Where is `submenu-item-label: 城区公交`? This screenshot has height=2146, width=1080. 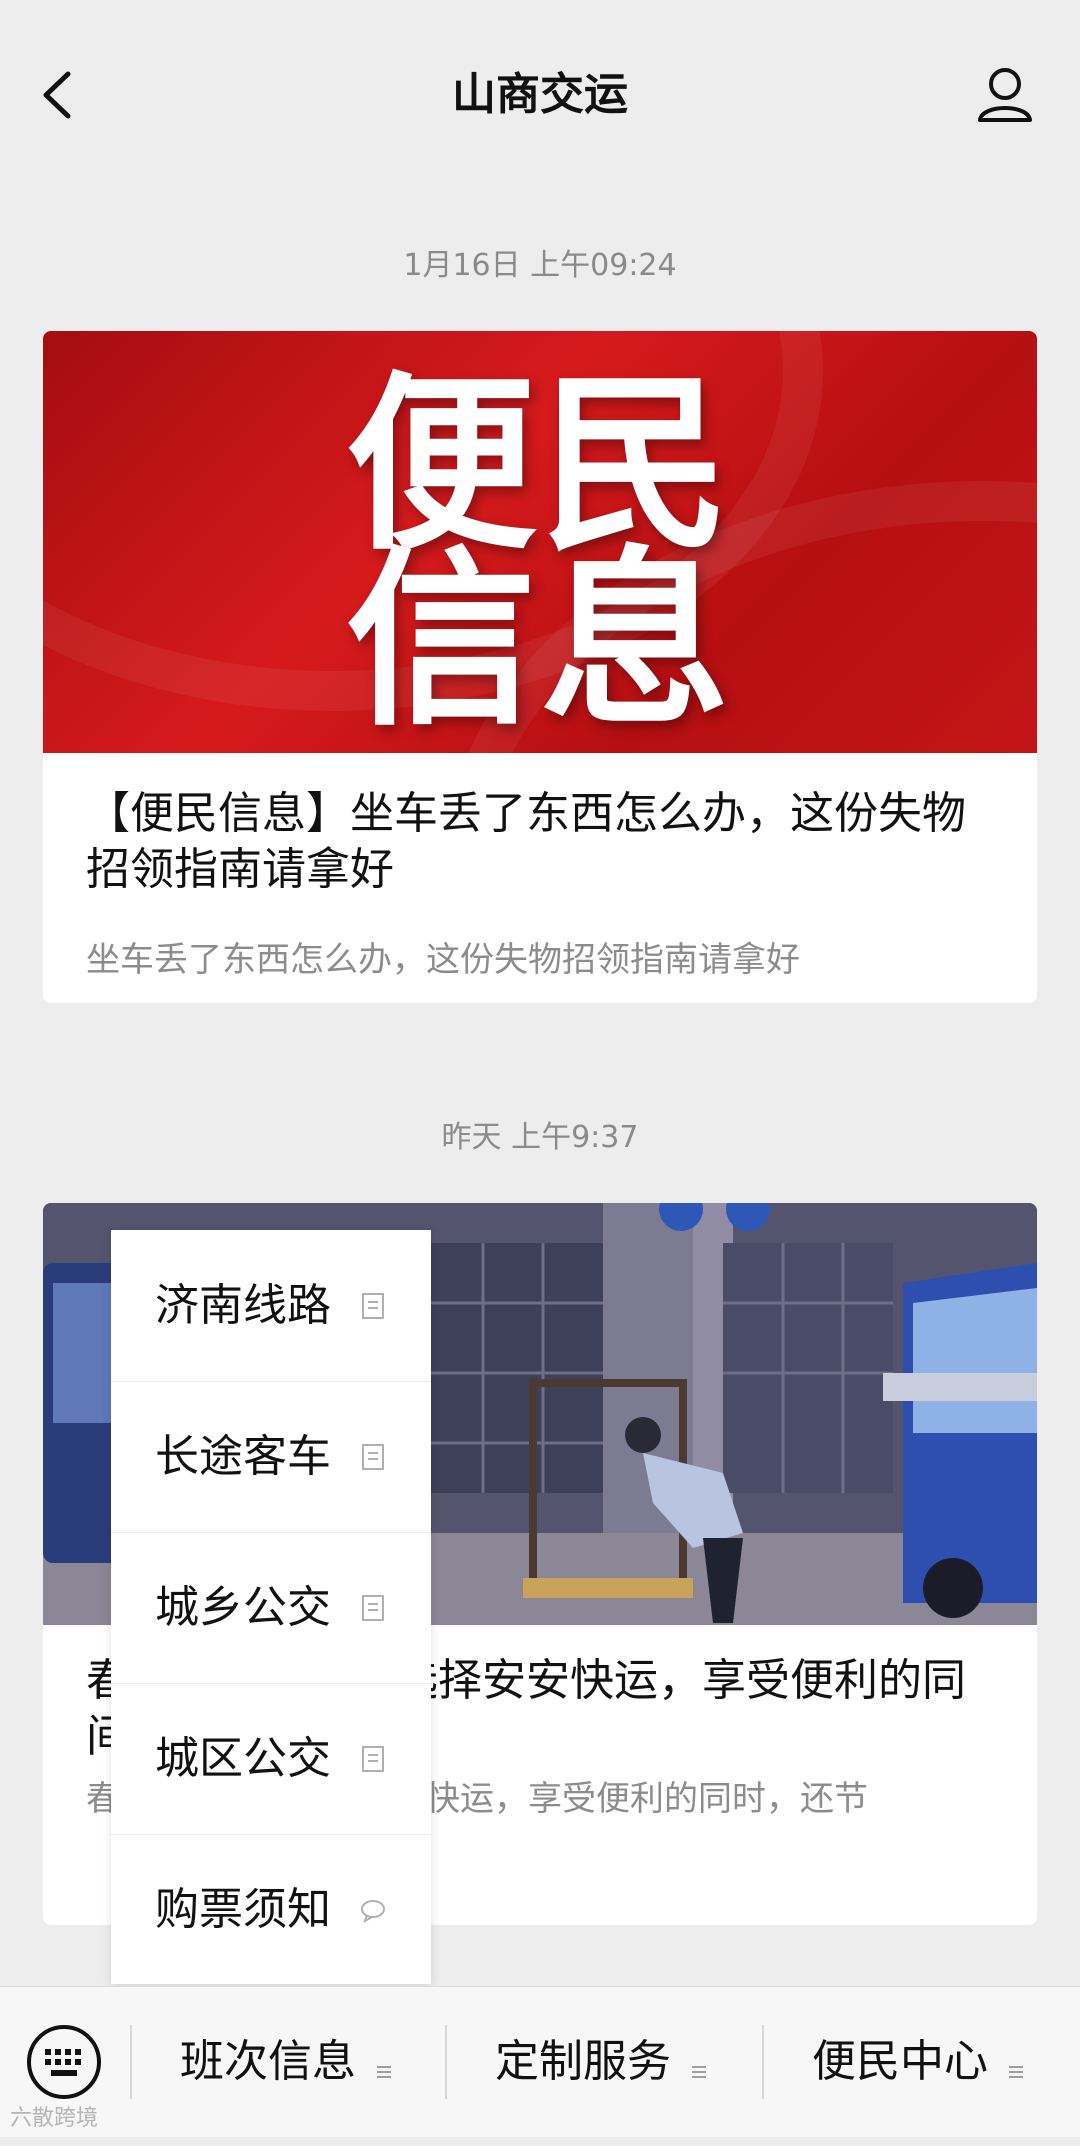
submenu-item-label: 城区公交 is located at coordinates (243, 1758).